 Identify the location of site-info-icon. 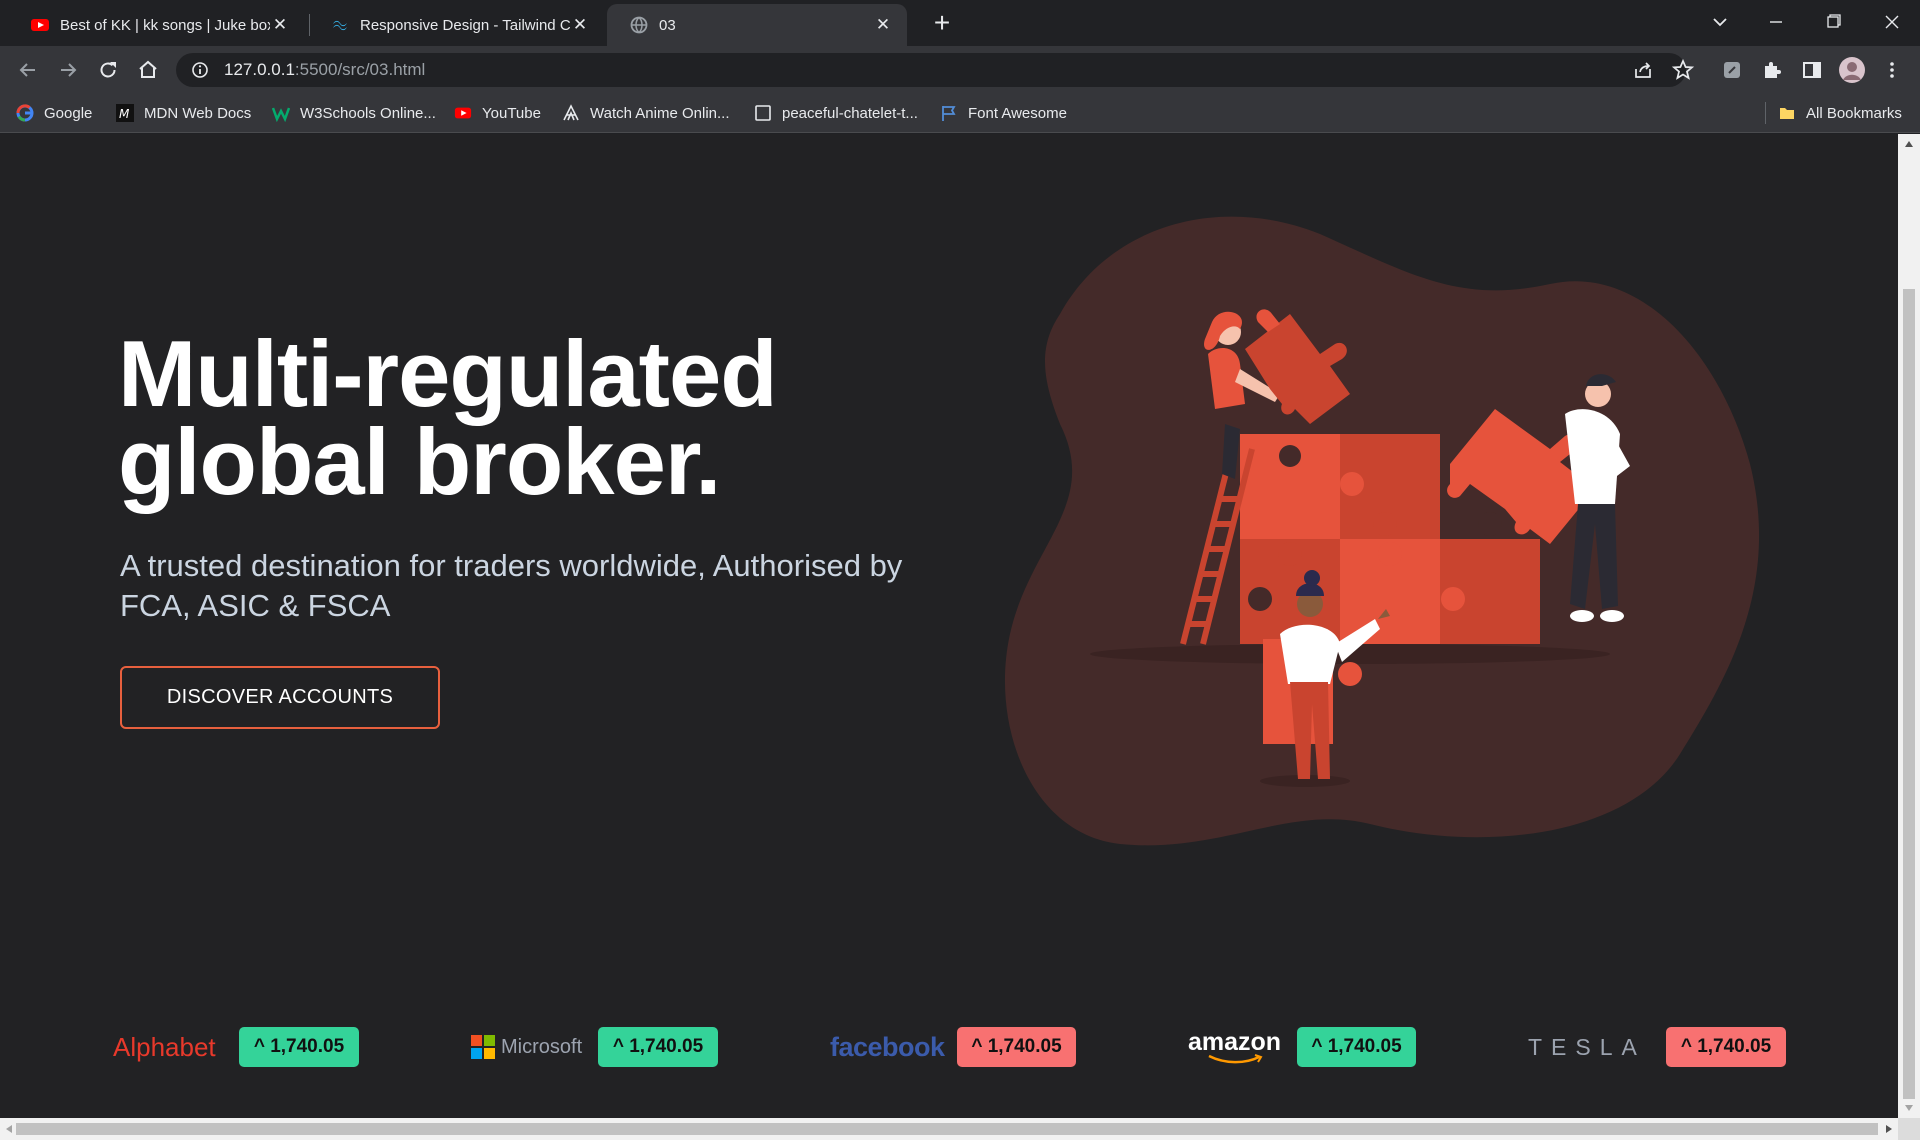
(200, 70).